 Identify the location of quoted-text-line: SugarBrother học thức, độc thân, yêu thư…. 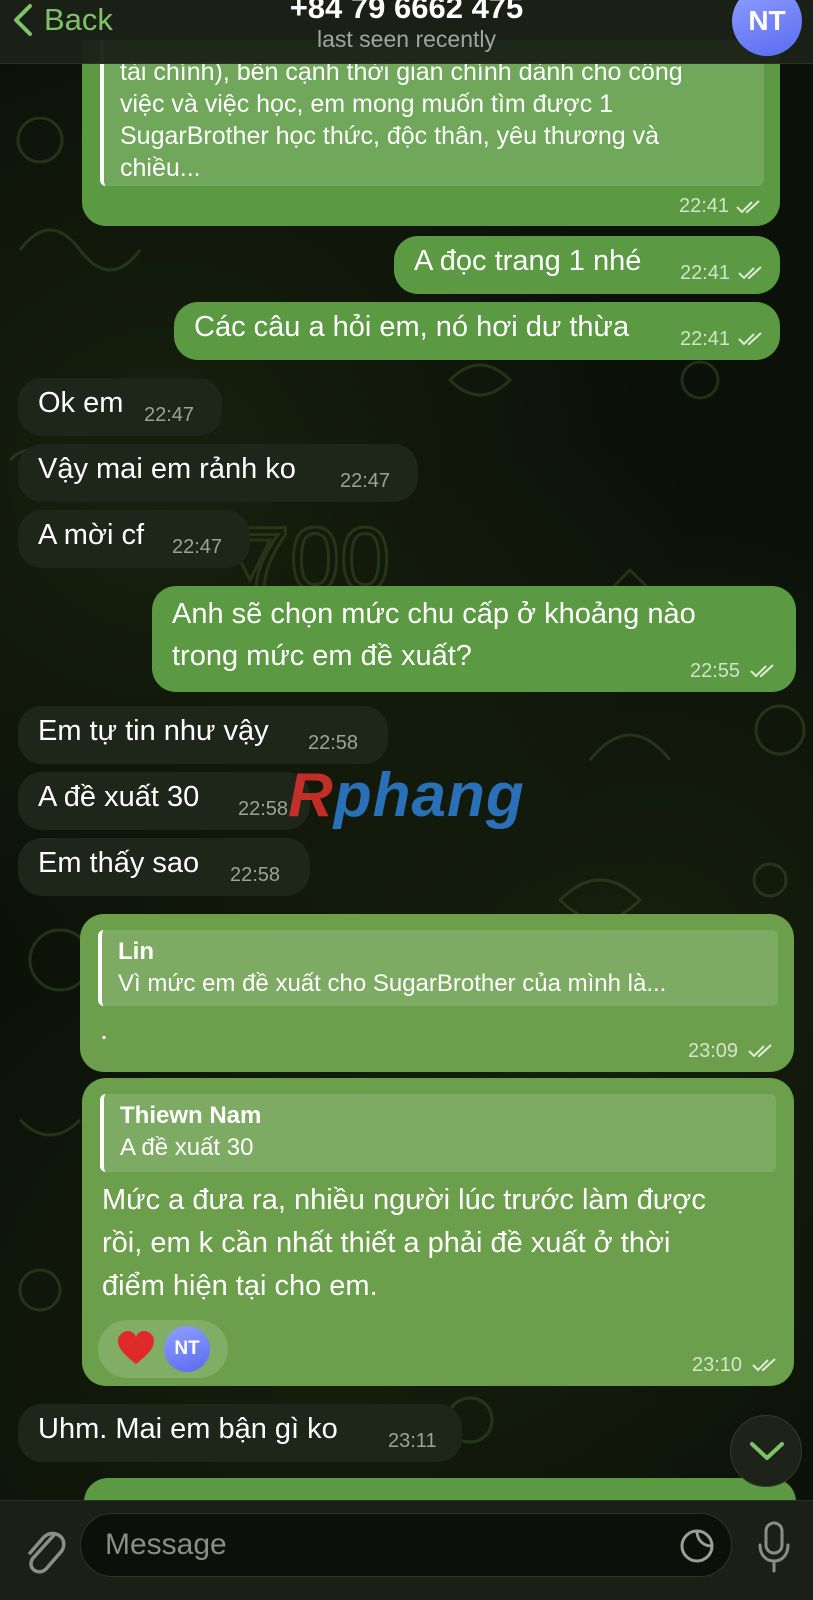
(390, 136).